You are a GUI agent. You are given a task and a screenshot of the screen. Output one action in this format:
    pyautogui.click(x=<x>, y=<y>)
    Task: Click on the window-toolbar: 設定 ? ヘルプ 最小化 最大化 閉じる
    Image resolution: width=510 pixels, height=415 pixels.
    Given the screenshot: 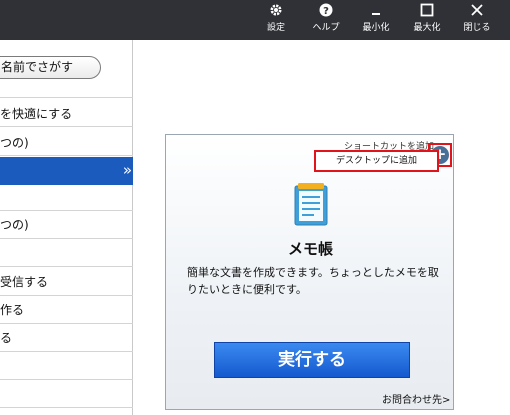 What is the action you would take?
    pyautogui.click(x=255, y=20)
    